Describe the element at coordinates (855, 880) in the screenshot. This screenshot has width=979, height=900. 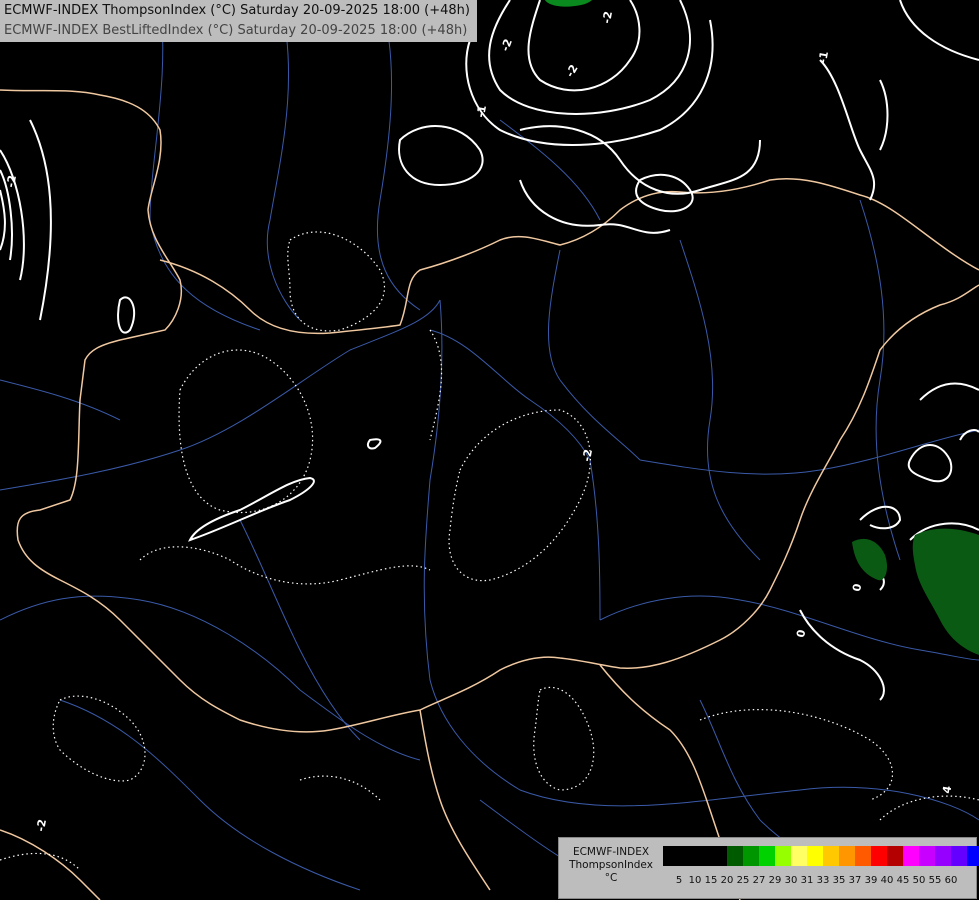
I see `legend-tick: 37` at that location.